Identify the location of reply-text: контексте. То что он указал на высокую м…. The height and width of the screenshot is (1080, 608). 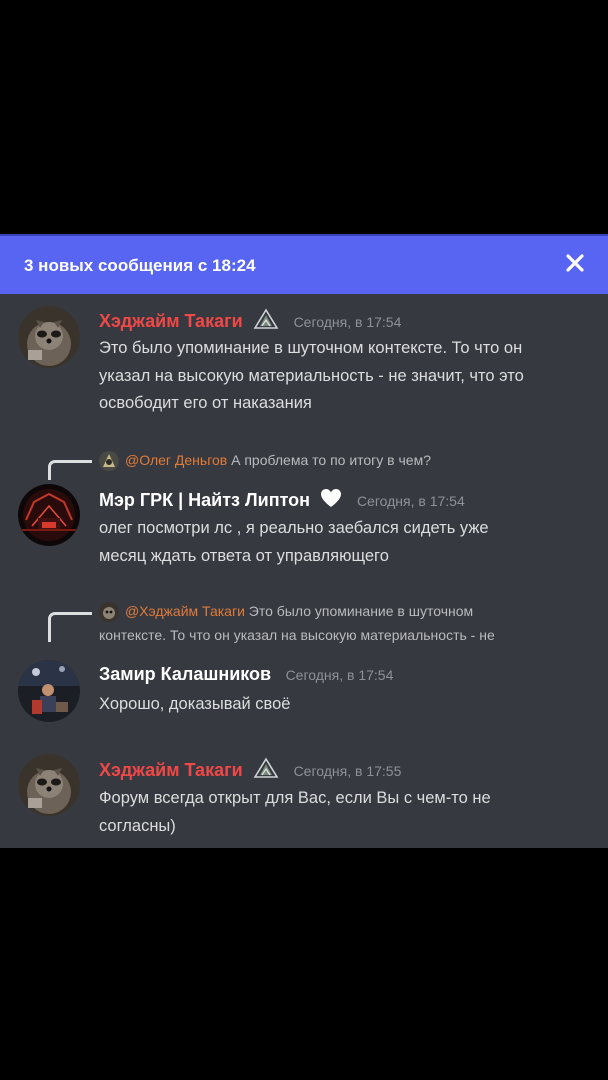
(297, 635).